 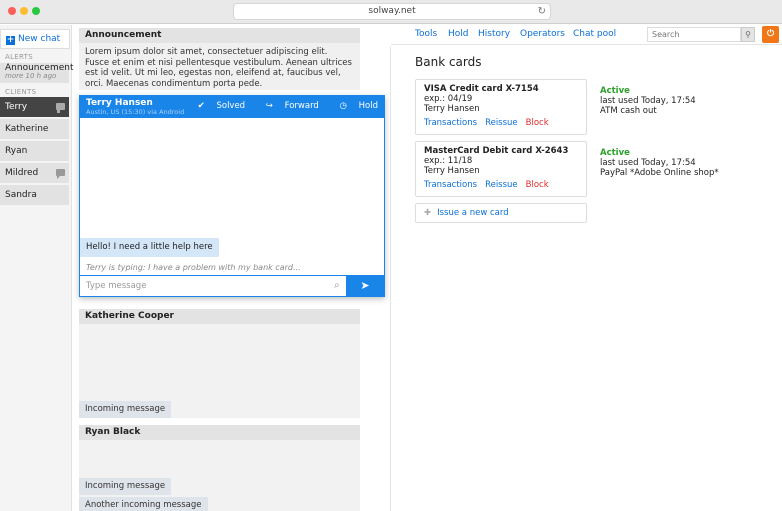 I want to click on incoming-message: Hello! I need a little help here, so click(x=149, y=247).